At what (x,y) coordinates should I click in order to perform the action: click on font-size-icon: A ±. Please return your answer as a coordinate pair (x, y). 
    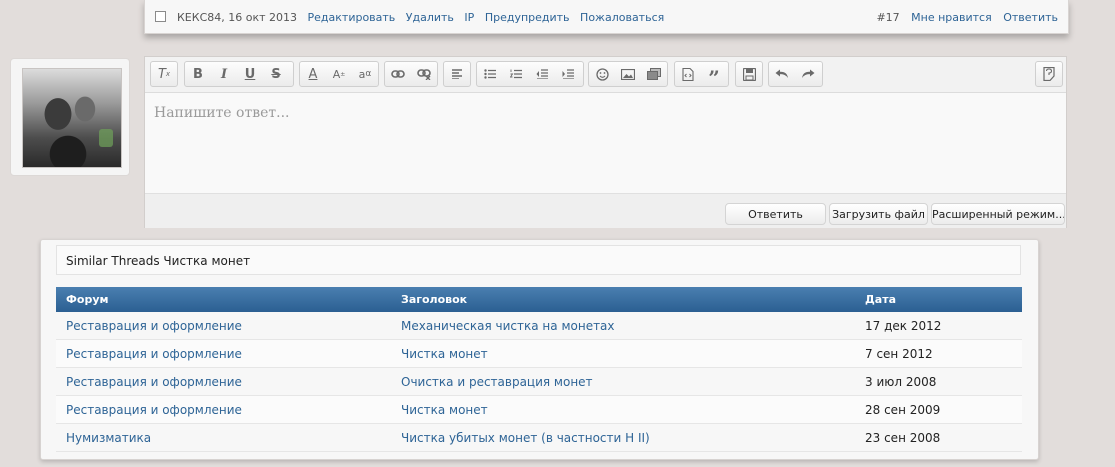
    Looking at the image, I should click on (339, 74).